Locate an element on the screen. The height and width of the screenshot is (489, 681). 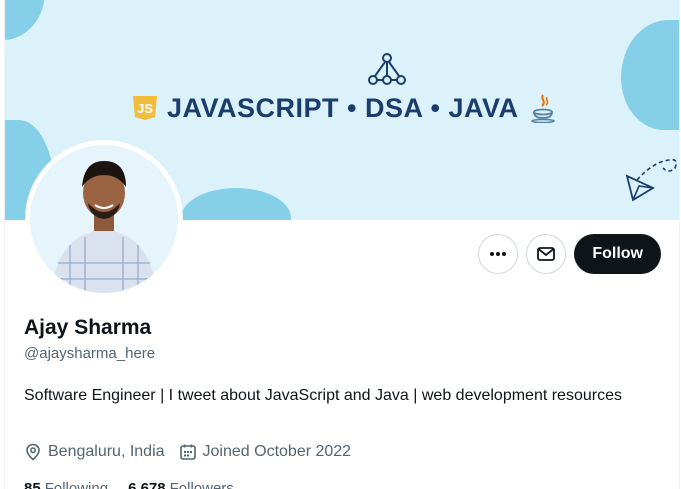
profile-meta: Bengaluru, India Joined October 2022 is located at coordinates (187, 452).